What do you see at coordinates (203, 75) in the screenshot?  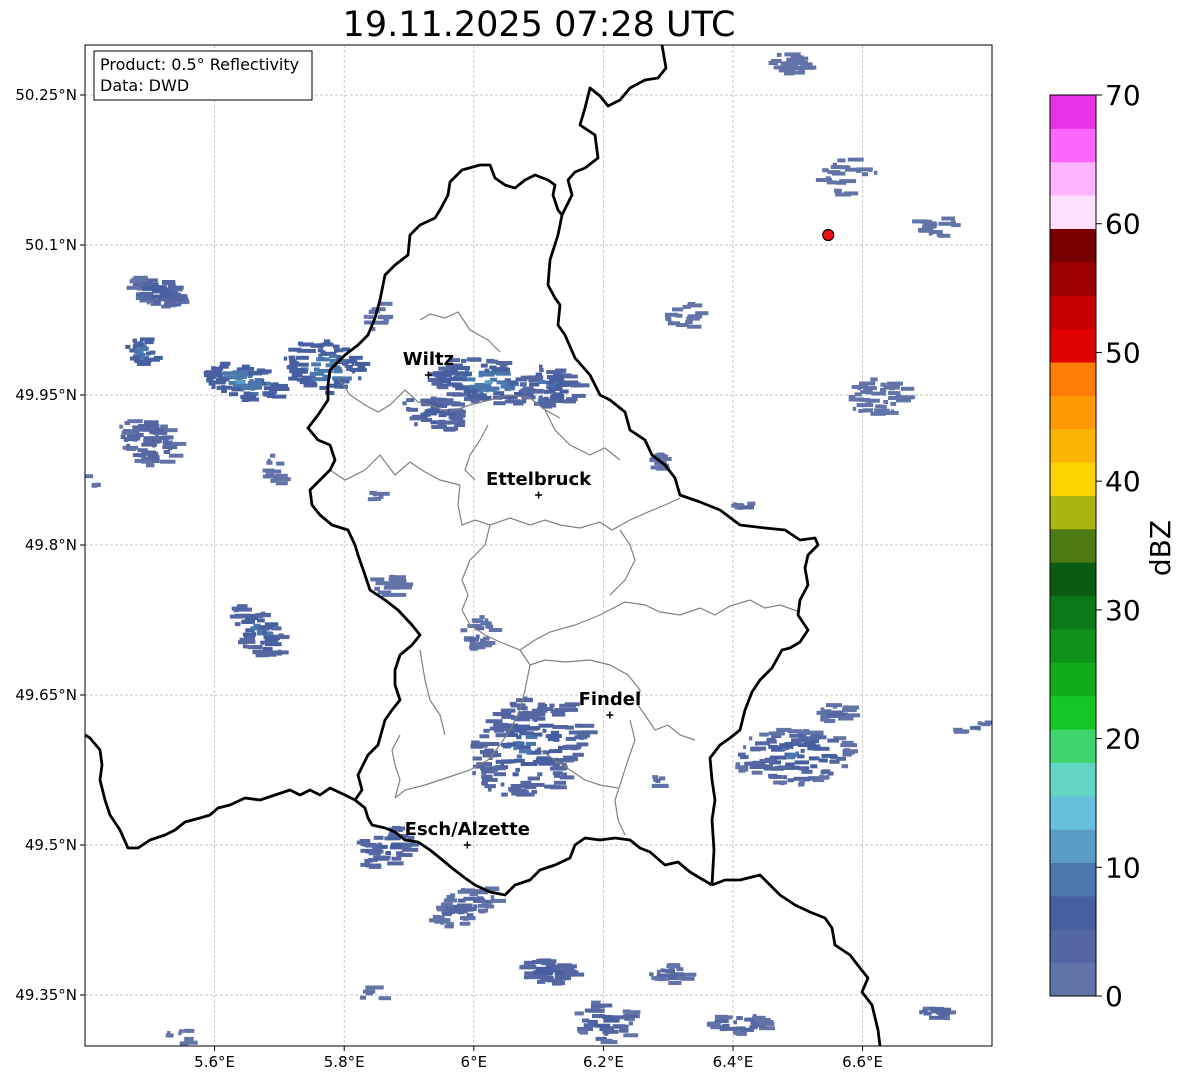 I see `info-box: Product: 0.5° Reflectivity Data: DWD` at bounding box center [203, 75].